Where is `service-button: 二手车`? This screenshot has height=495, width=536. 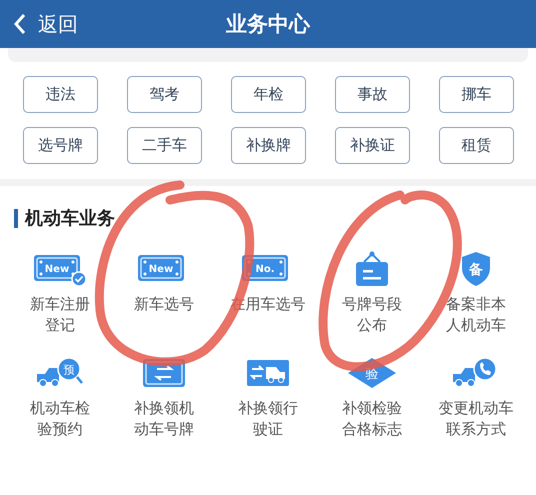
service-button: 二手车 is located at coordinates (164, 145).